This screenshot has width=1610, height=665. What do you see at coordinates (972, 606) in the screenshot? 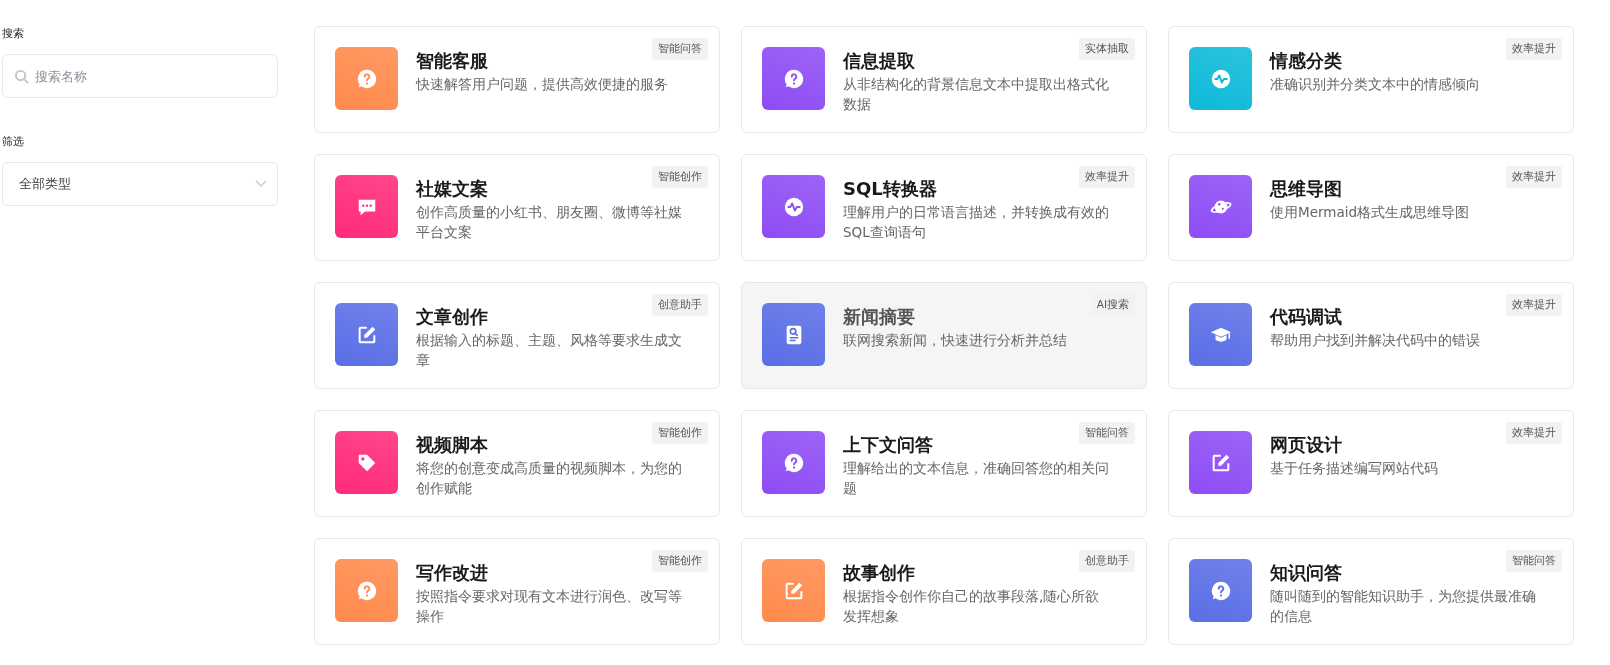
I see `app-description: 根据指令创作你自己的故事段落,随心所欲发挥想象` at bounding box center [972, 606].